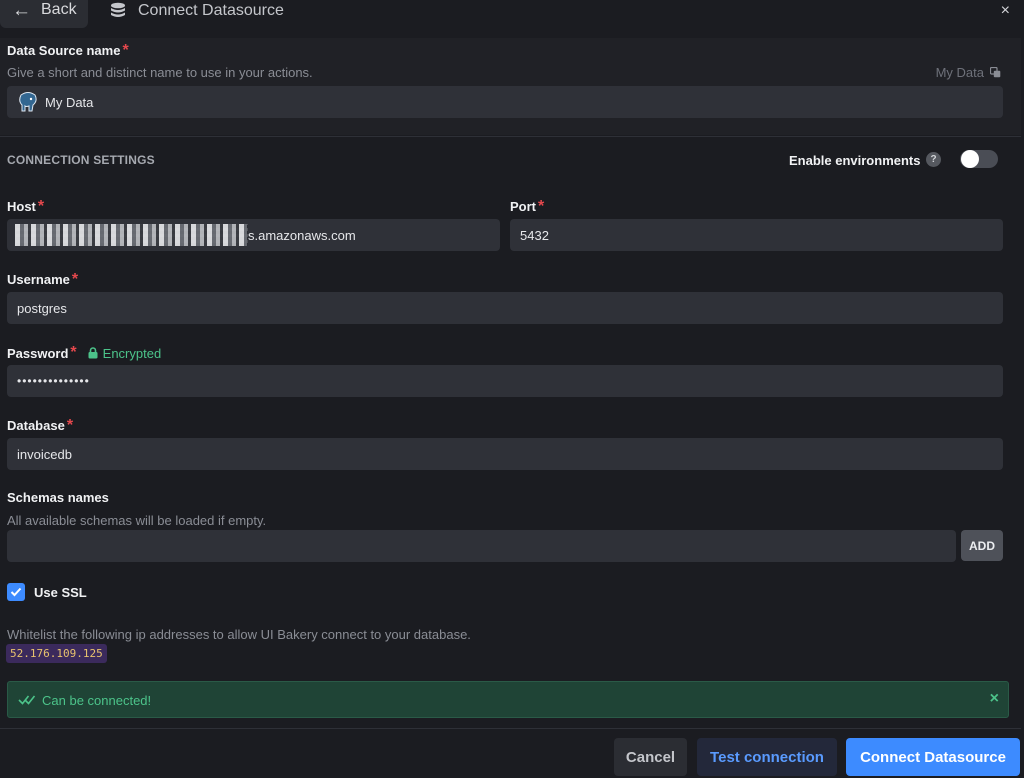 The image size is (1024, 778). I want to click on datasource-name-value: My Data, so click(69, 102).